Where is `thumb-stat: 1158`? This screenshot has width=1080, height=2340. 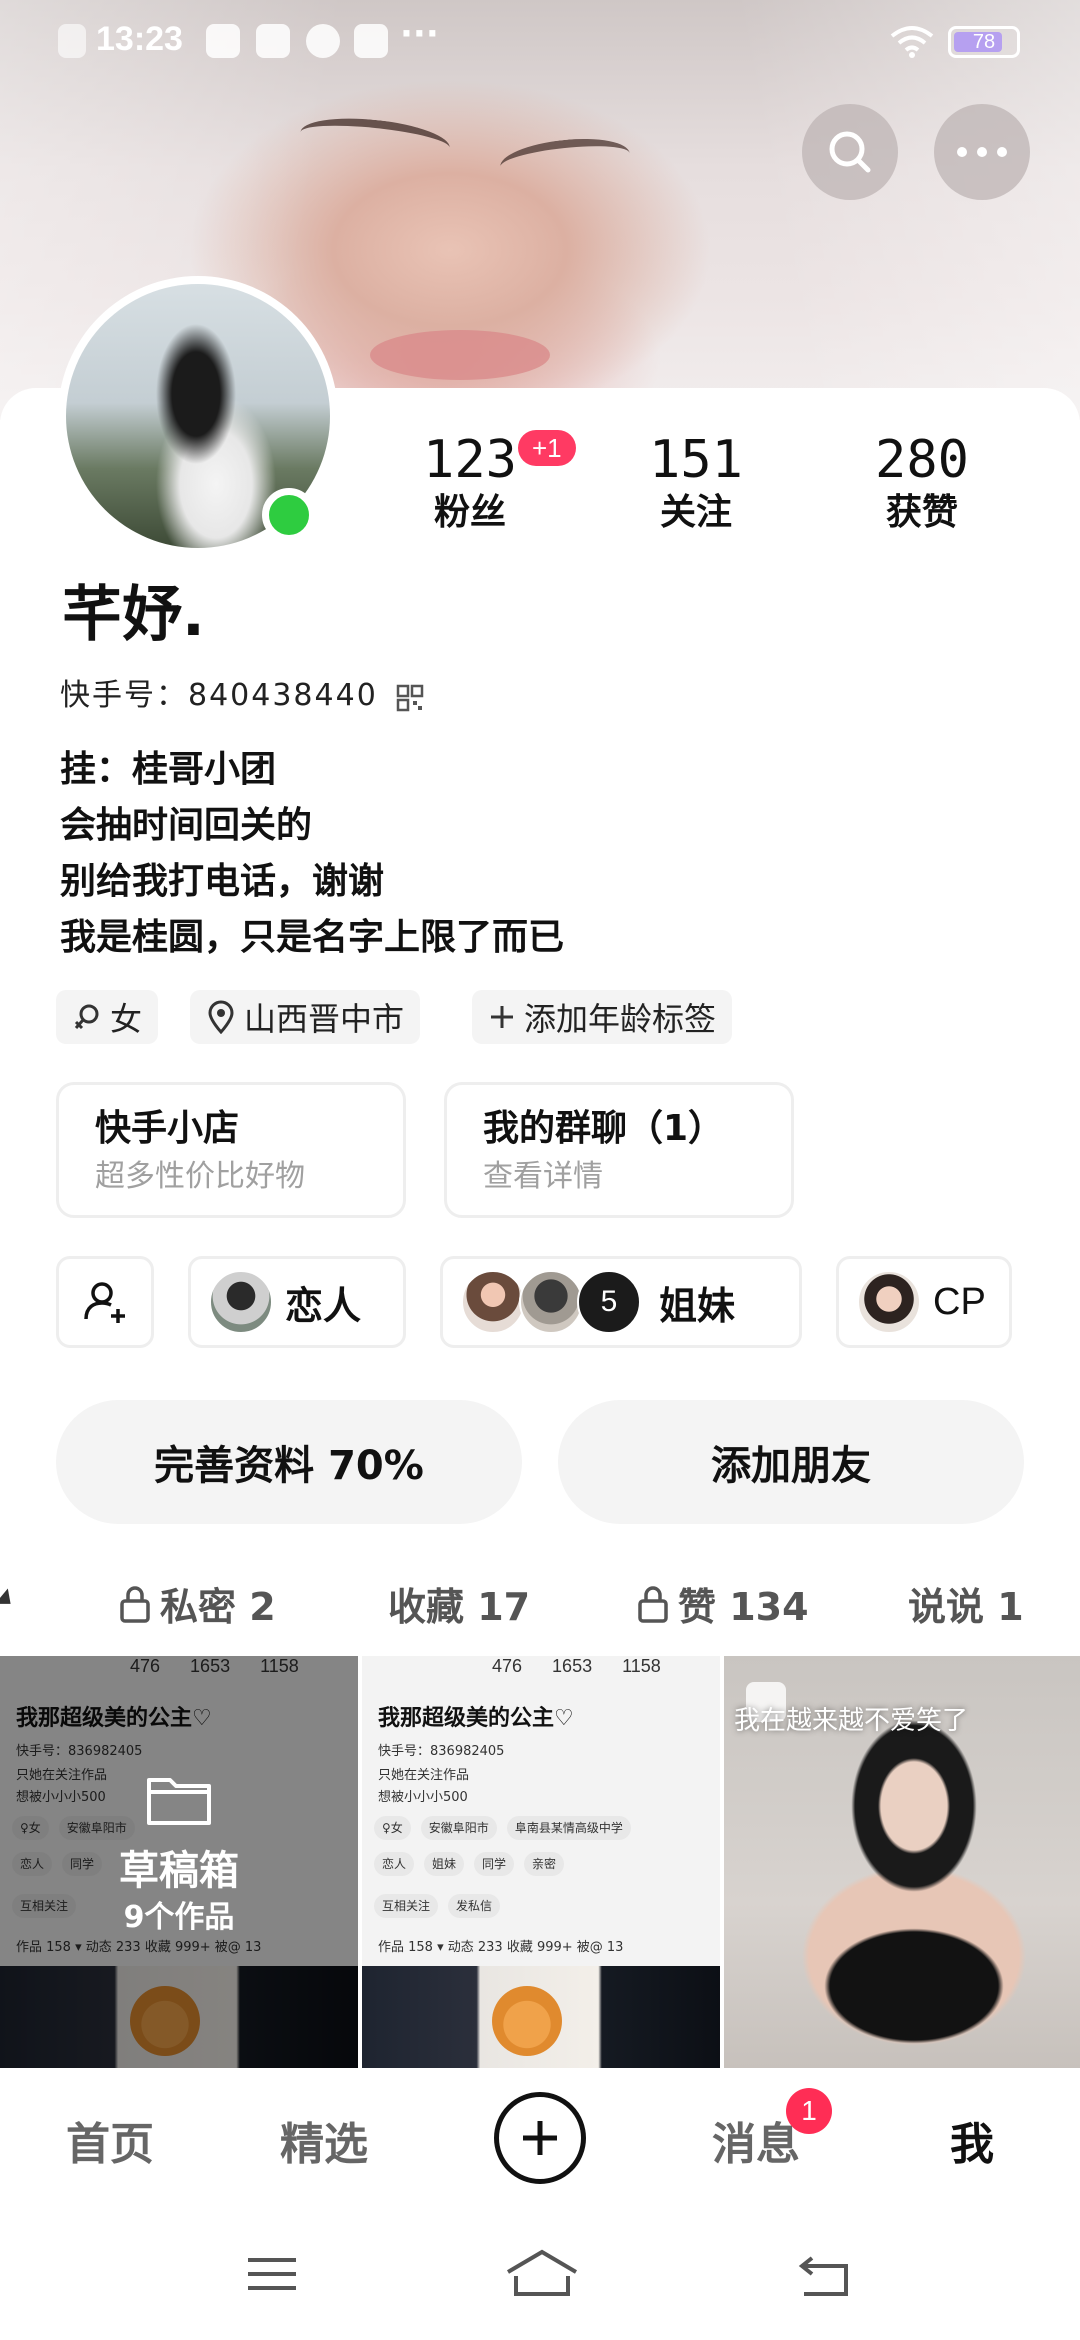
thumb-stat: 1158 is located at coordinates (641, 1666).